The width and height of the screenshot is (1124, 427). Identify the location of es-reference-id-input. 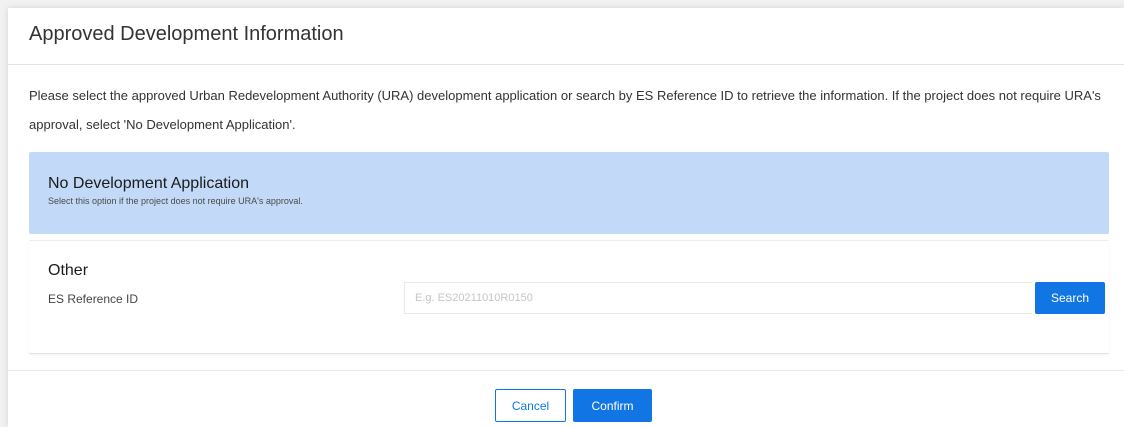
(718, 298).